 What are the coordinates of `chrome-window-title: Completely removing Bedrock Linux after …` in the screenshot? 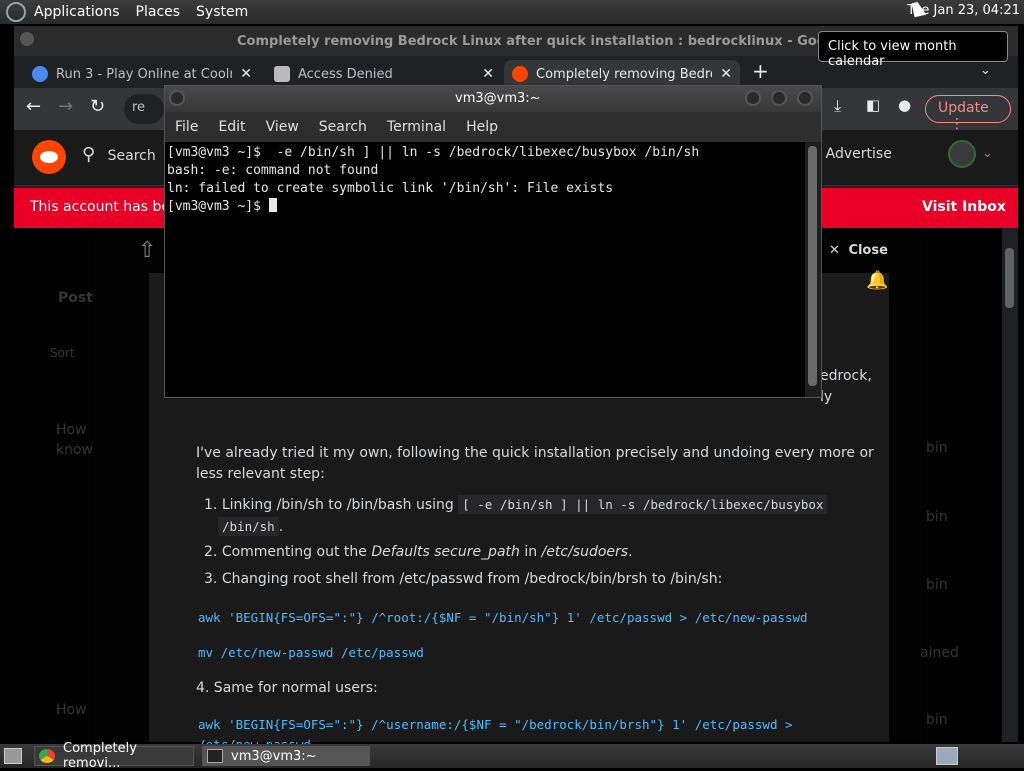 It's located at (573, 41).